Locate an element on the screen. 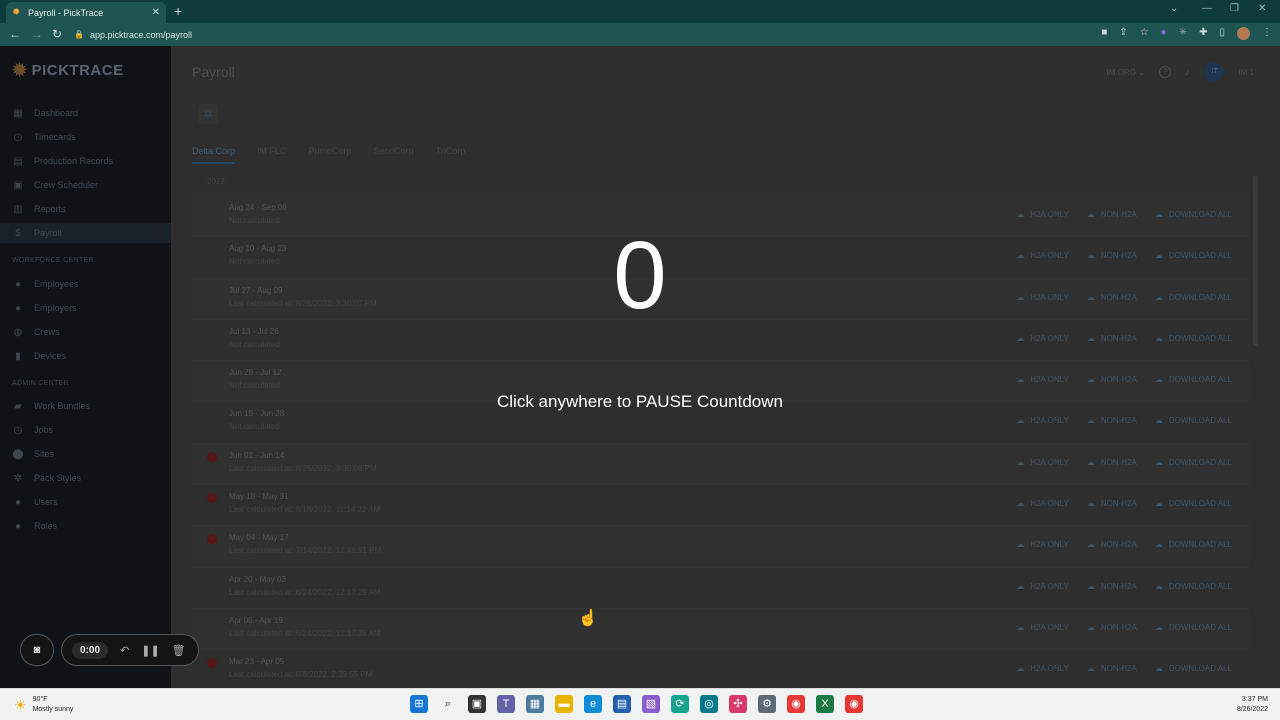  profile-avatar is located at coordinates (1243, 33).